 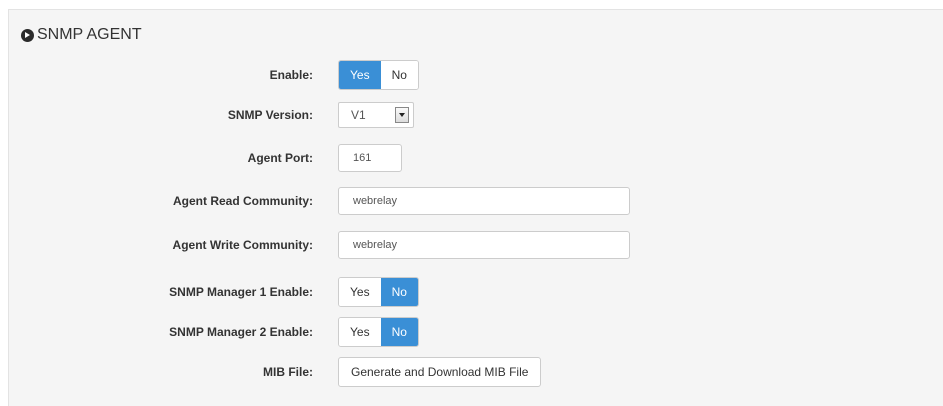 What do you see at coordinates (358, 115) in the screenshot?
I see `snmp-version-value: V1` at bounding box center [358, 115].